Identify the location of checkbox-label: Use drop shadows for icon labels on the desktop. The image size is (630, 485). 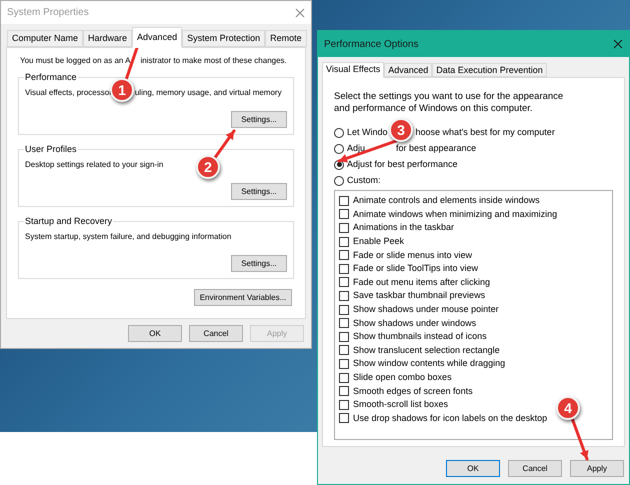
(450, 418).